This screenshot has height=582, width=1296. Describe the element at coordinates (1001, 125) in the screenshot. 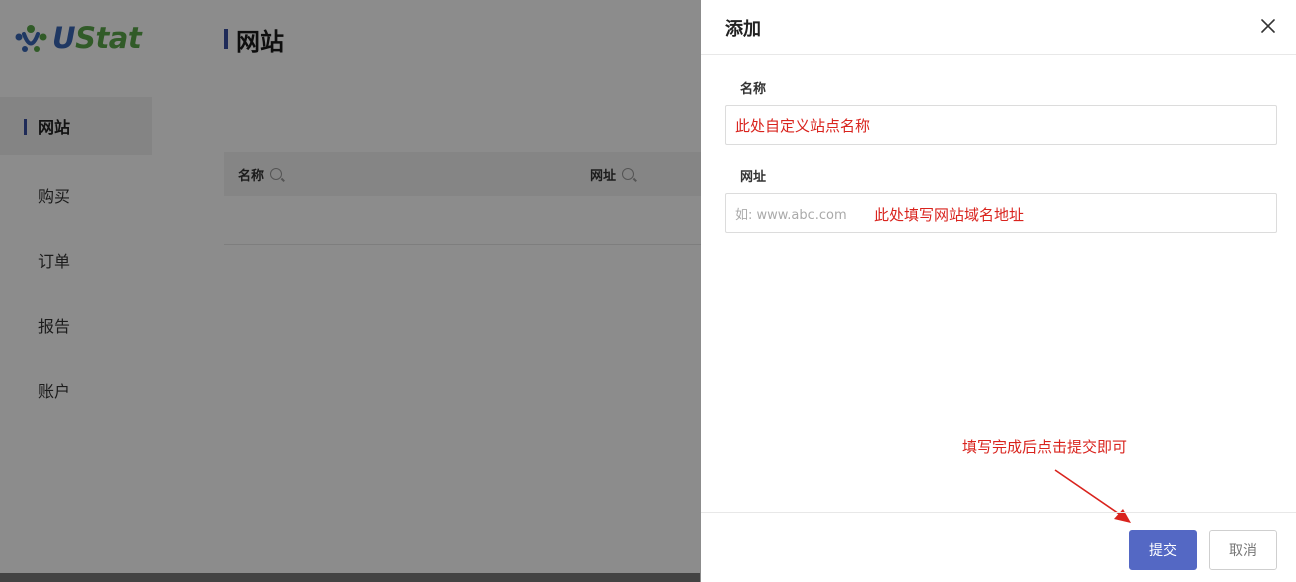

I see `name-input: 此处自定义站点名称` at that location.